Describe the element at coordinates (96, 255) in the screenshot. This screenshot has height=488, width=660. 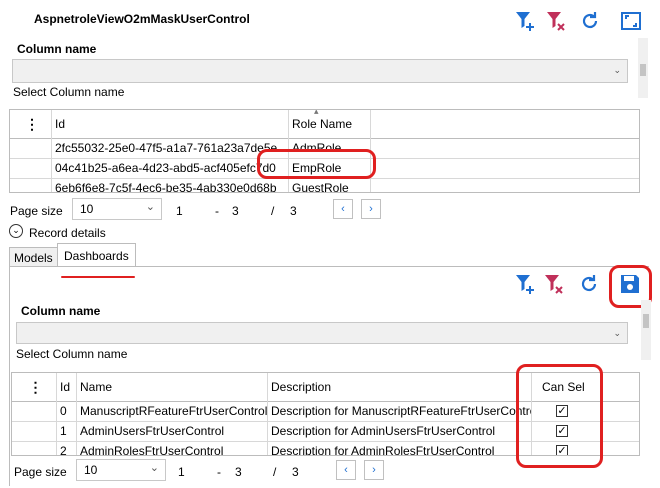
I see `tab-dashboards: Dashboards` at that location.